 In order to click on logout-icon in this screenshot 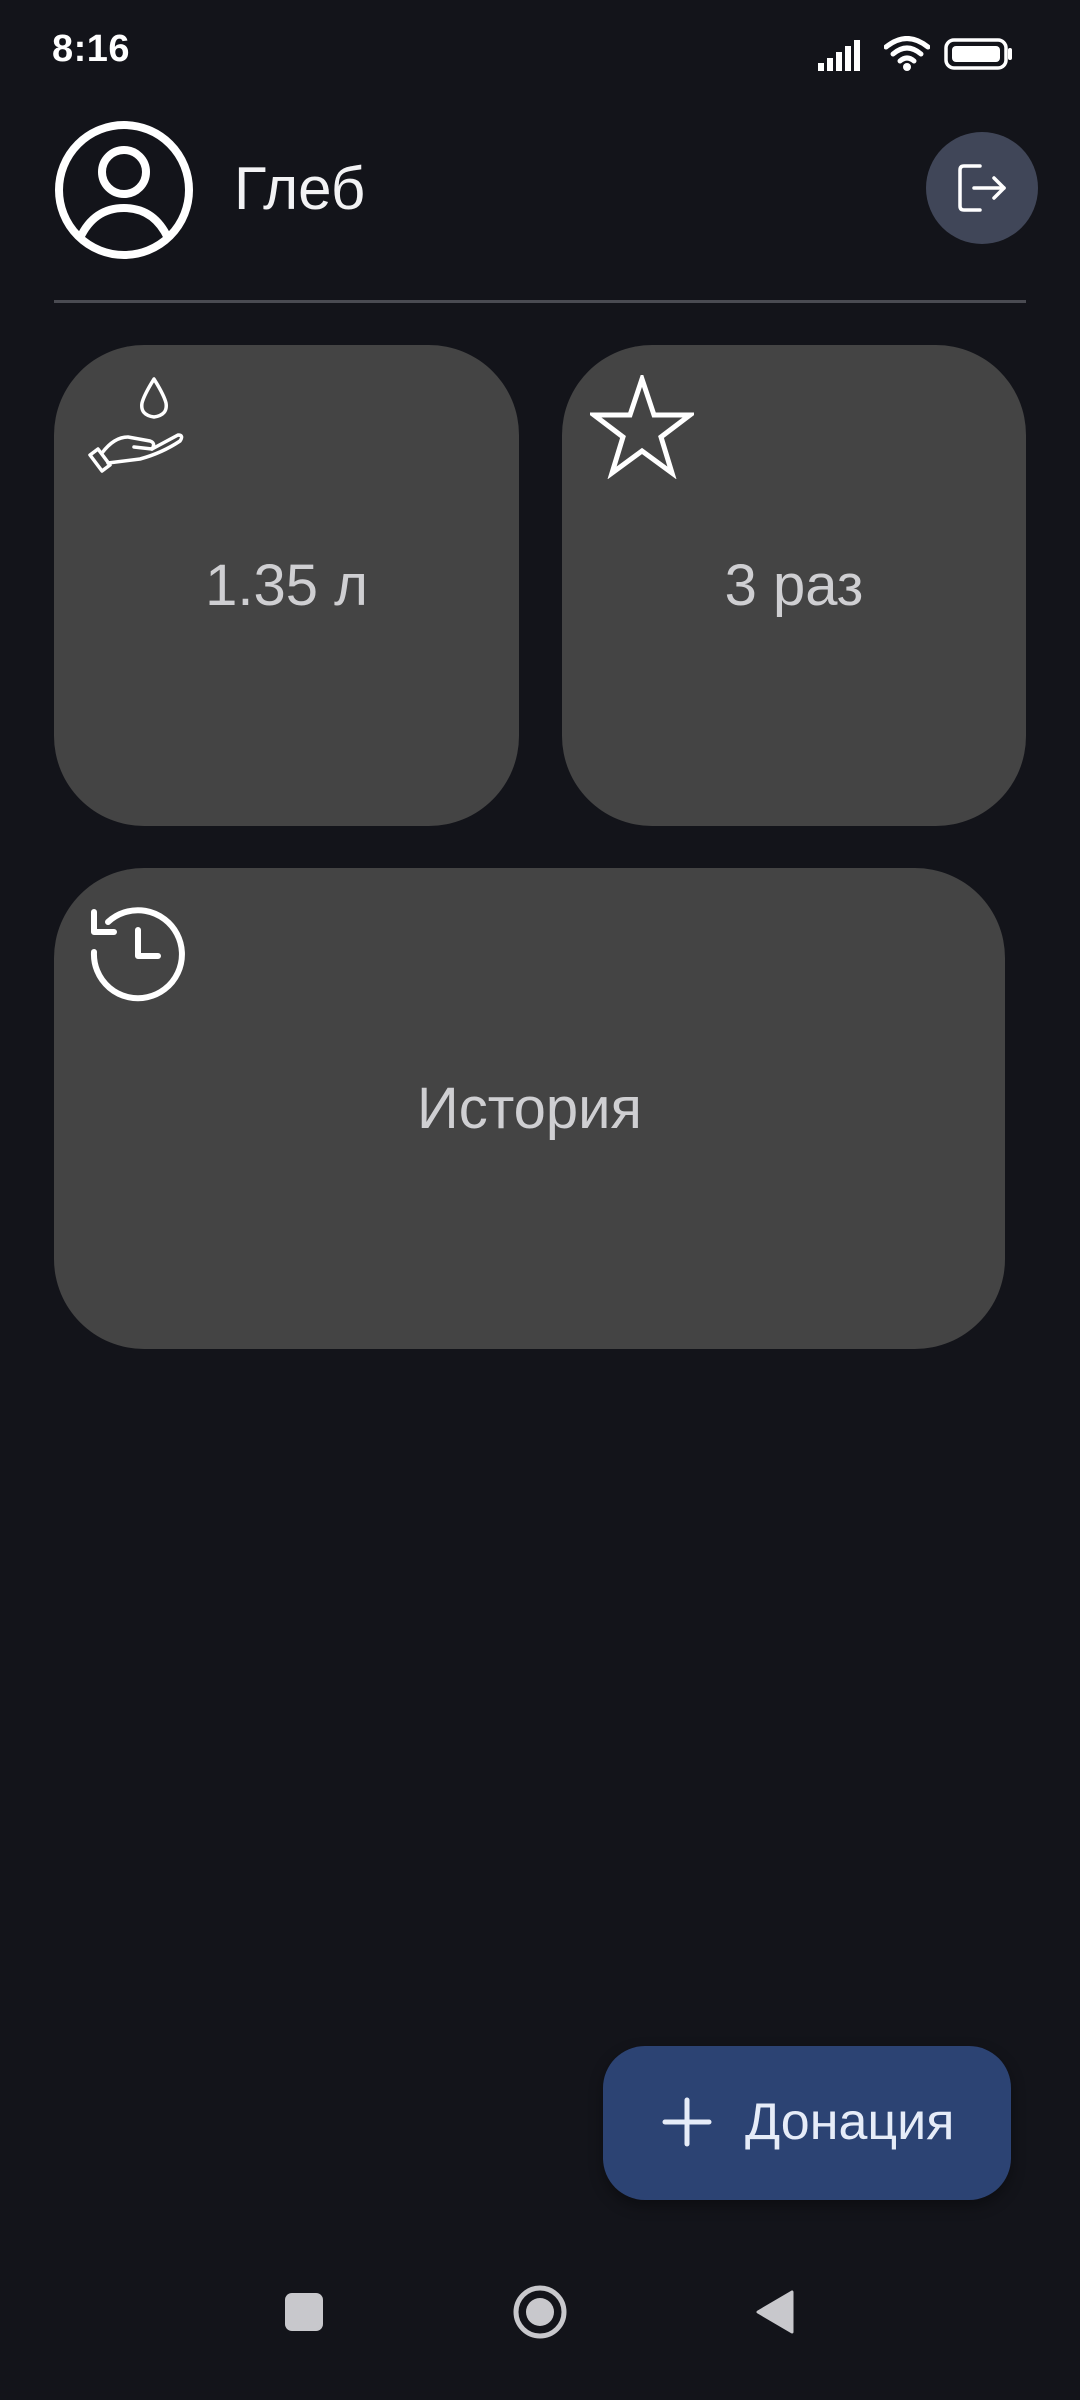, I will do `click(982, 188)`.